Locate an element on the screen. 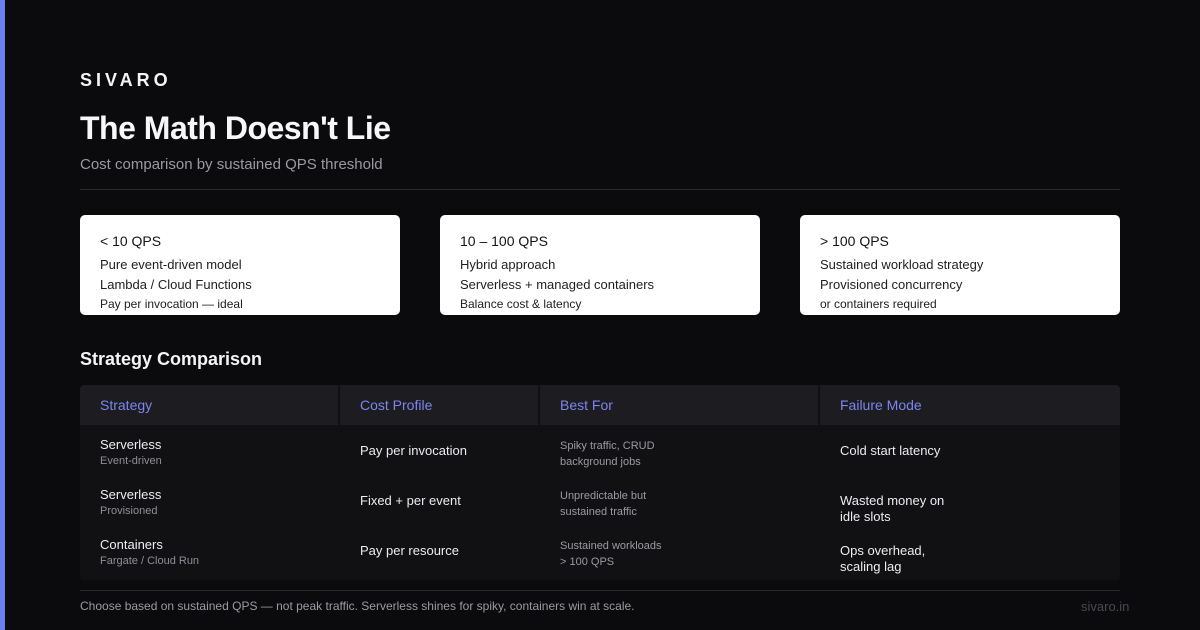  failure-cell: Wasted money on idle slots is located at coordinates (980, 509).